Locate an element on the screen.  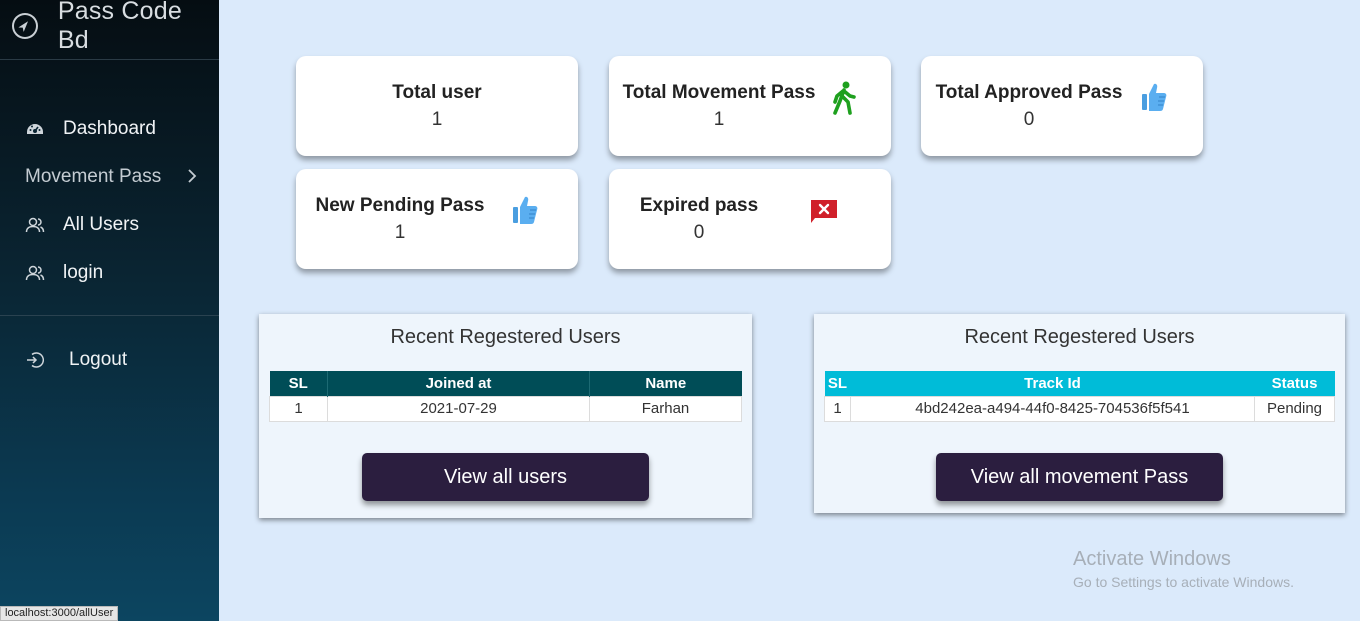
table-header-row: SL Track Id Status is located at coordinates (1079, 383).